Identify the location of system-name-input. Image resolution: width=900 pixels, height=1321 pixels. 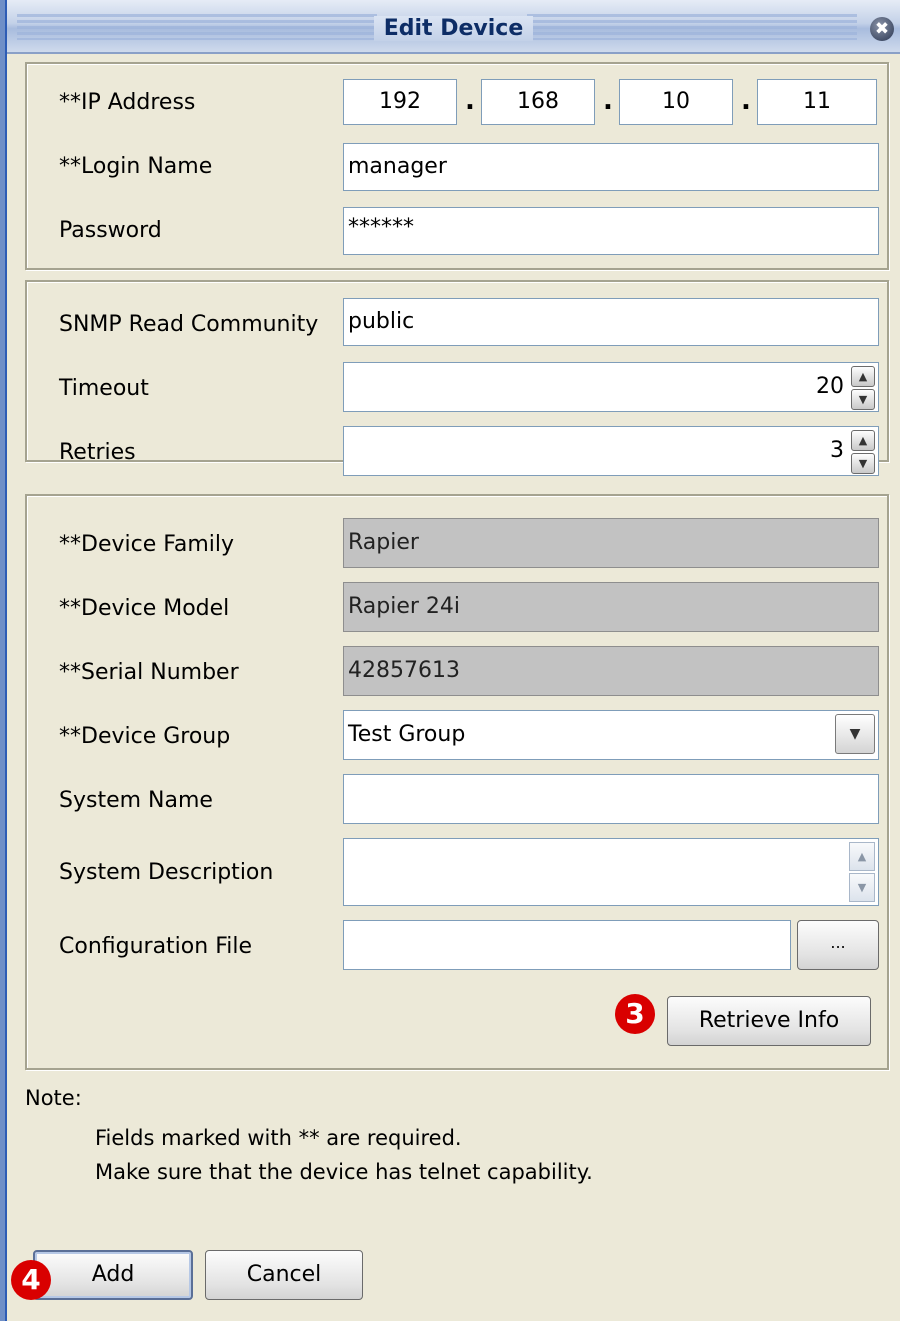
(611, 799).